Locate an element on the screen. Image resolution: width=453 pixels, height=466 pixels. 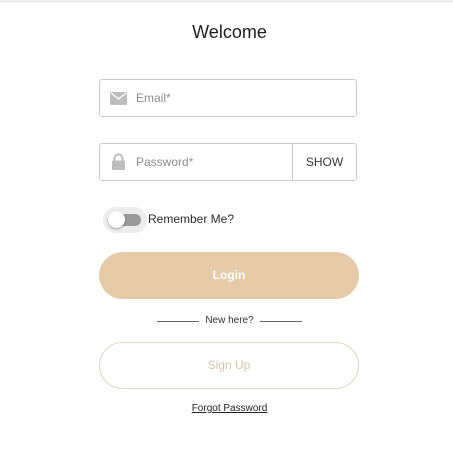
envelope-icon is located at coordinates (118, 98).